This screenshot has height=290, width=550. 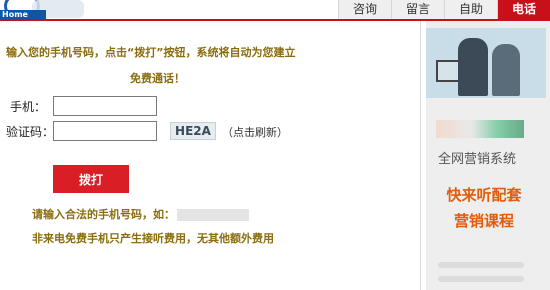 What do you see at coordinates (151, 52) in the screenshot?
I see `instruction-text: 输入您的手机号码，点击“拨打”按钮，系统将自动为您建立` at bounding box center [151, 52].